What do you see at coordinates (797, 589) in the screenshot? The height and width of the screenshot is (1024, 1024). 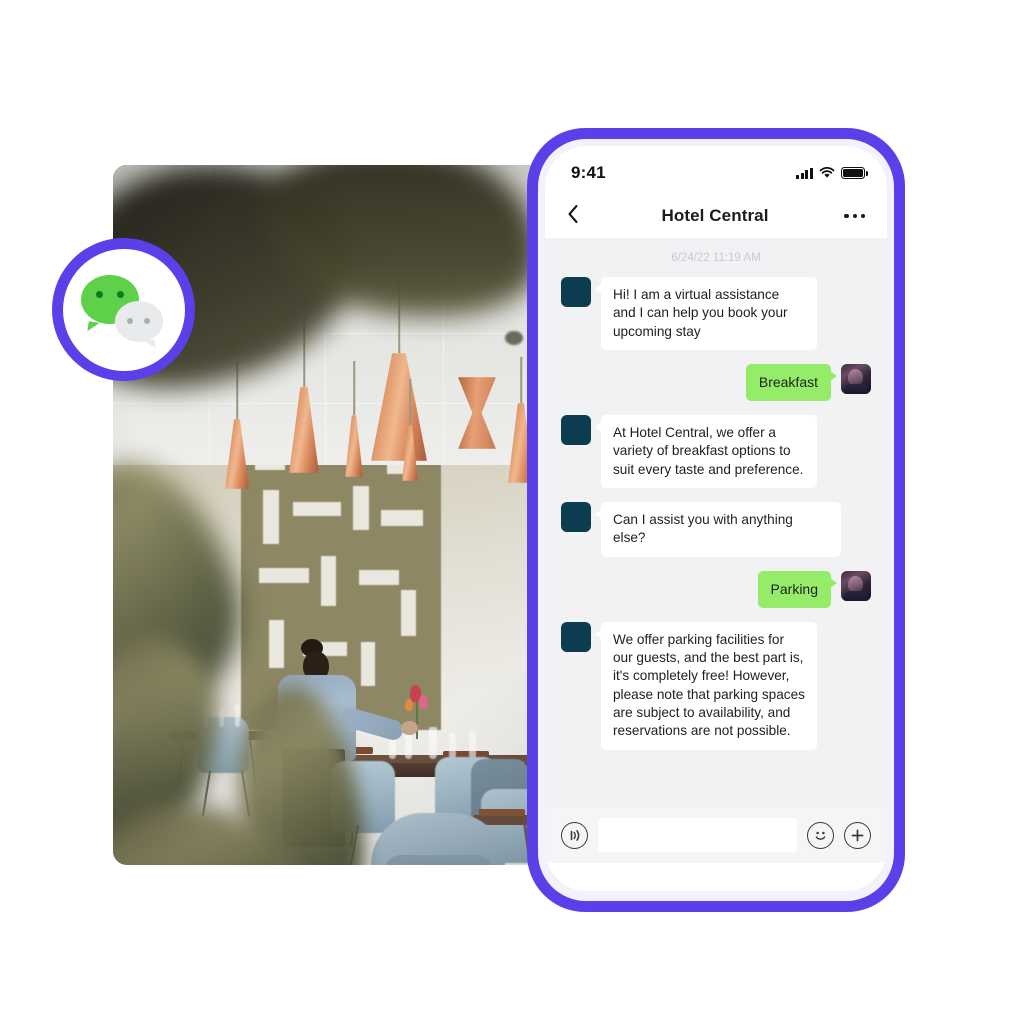 I see `message-bubble: Parking` at bounding box center [797, 589].